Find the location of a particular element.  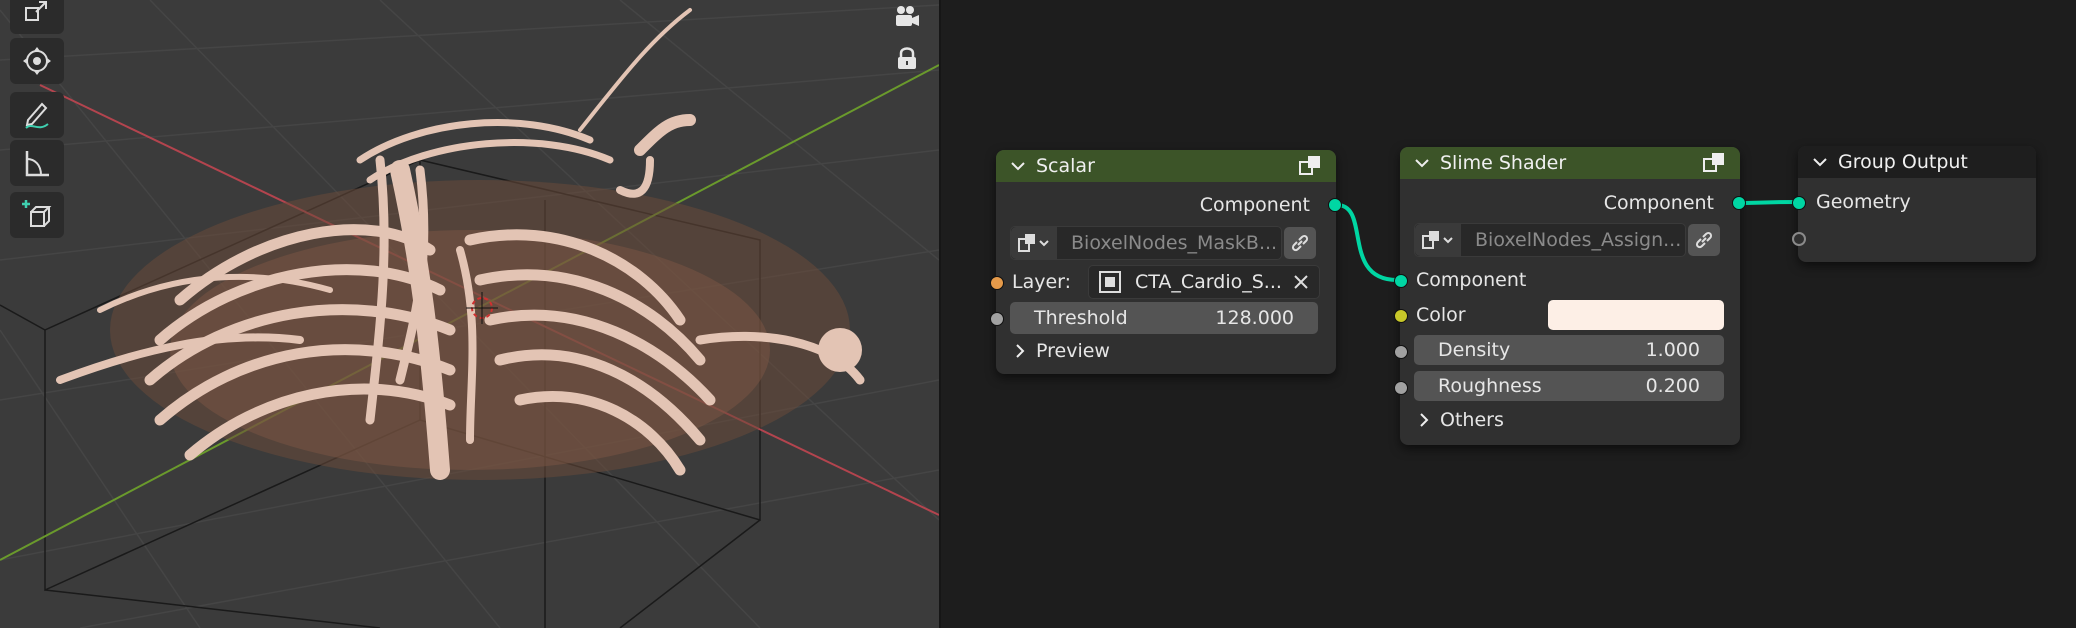

roughness-label: Roughness is located at coordinates (1490, 386).